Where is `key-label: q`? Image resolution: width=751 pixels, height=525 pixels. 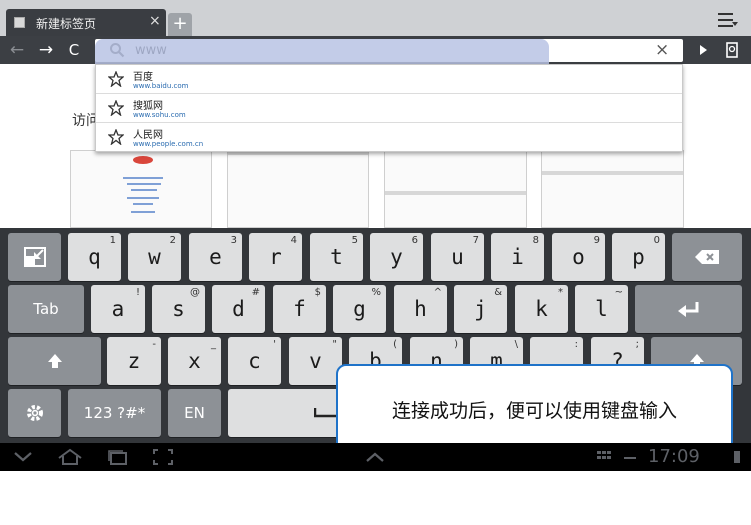
key-label: q is located at coordinates (94, 257).